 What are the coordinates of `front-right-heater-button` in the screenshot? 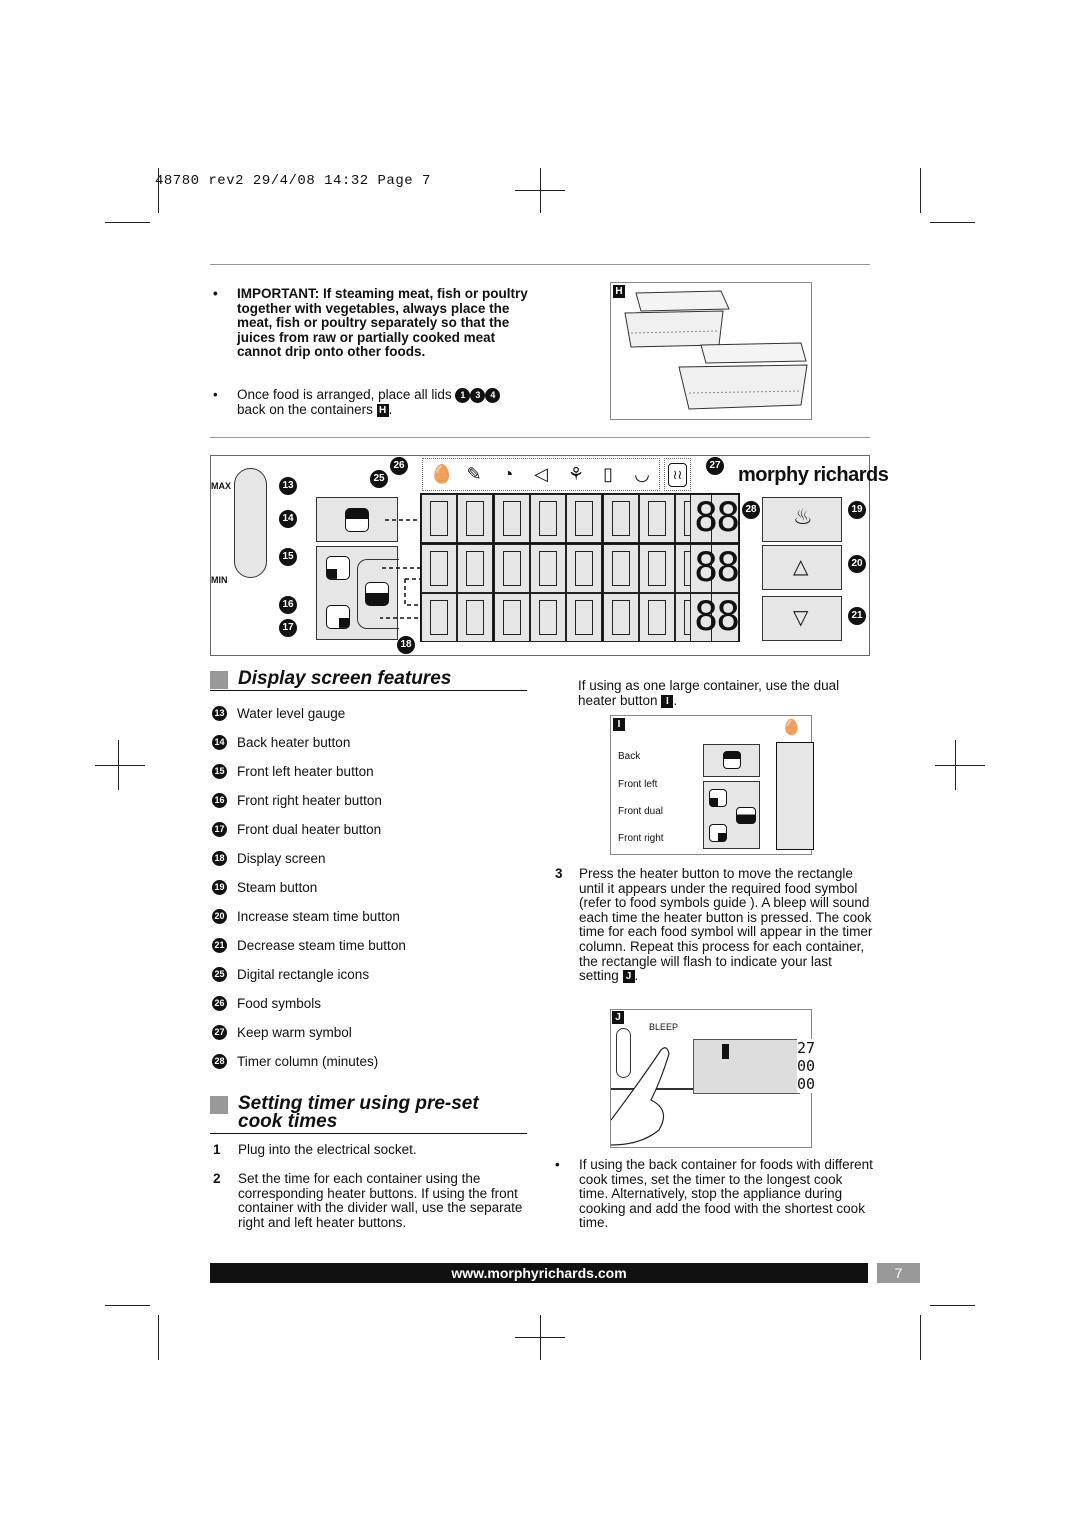 It's located at (338, 617).